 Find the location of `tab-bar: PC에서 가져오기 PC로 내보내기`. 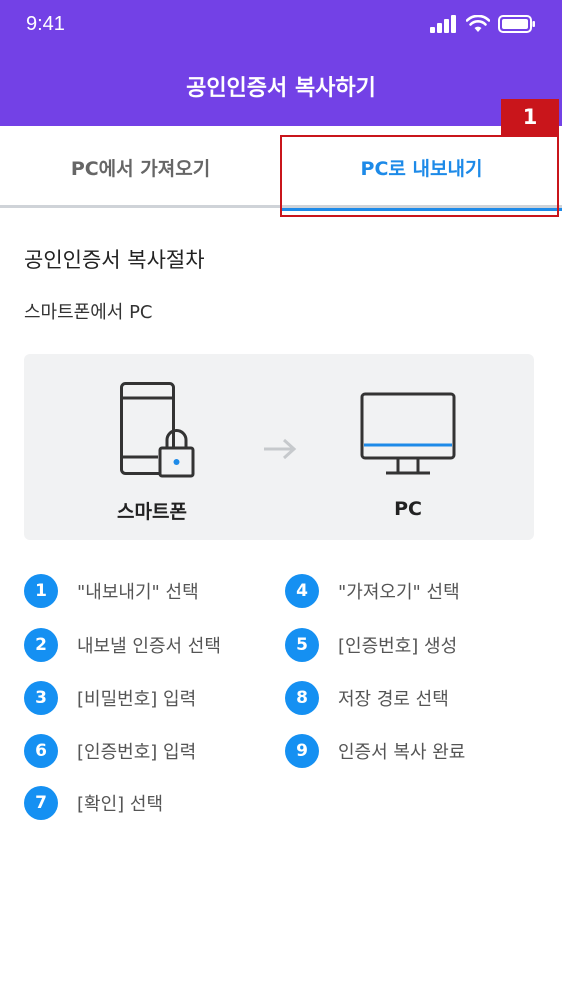

tab-bar: PC에서 가져오기 PC로 내보내기 is located at coordinates (281, 168).